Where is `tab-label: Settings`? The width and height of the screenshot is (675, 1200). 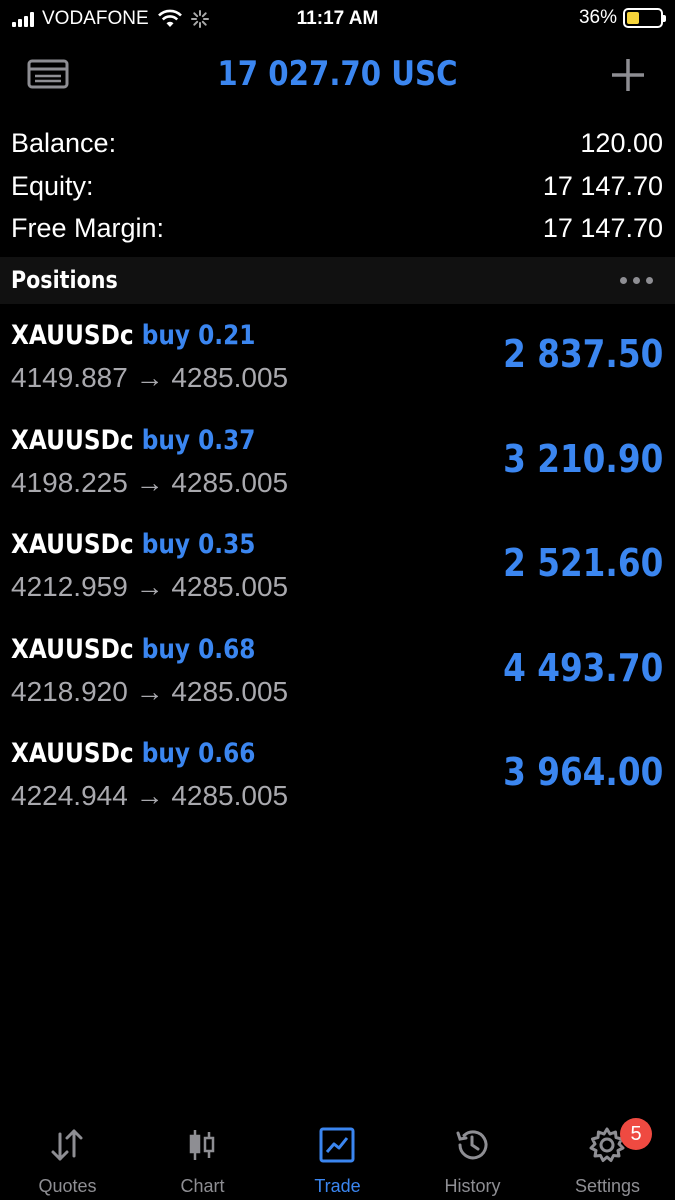 tab-label: Settings is located at coordinates (607, 1186).